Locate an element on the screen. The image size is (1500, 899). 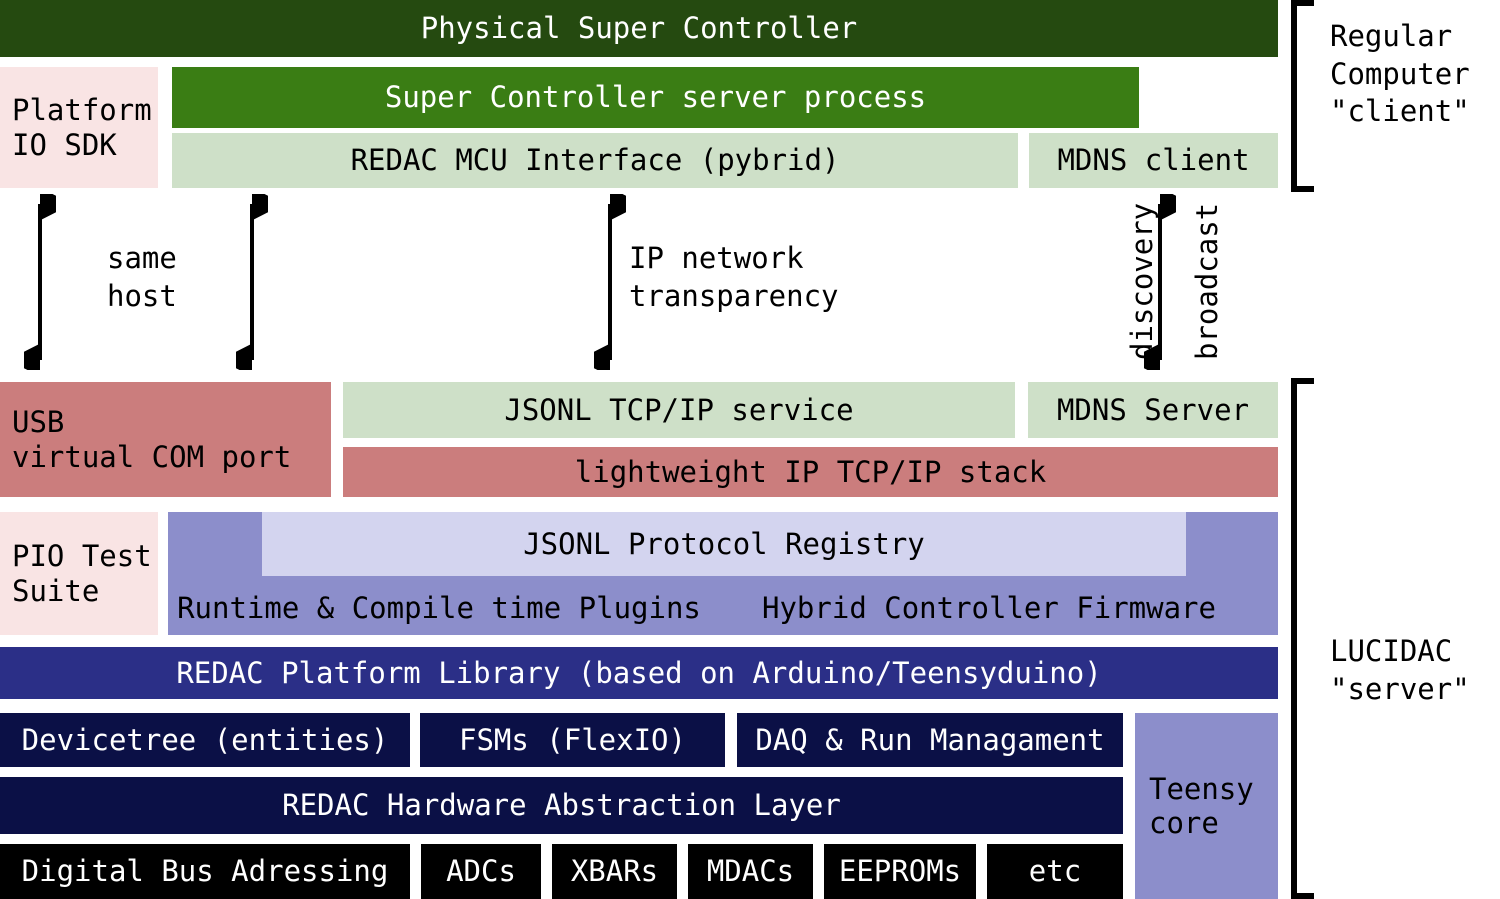
box-runtime-compile-plugins: Runtime & Compile time Plugins is located at coordinates (439, 608).